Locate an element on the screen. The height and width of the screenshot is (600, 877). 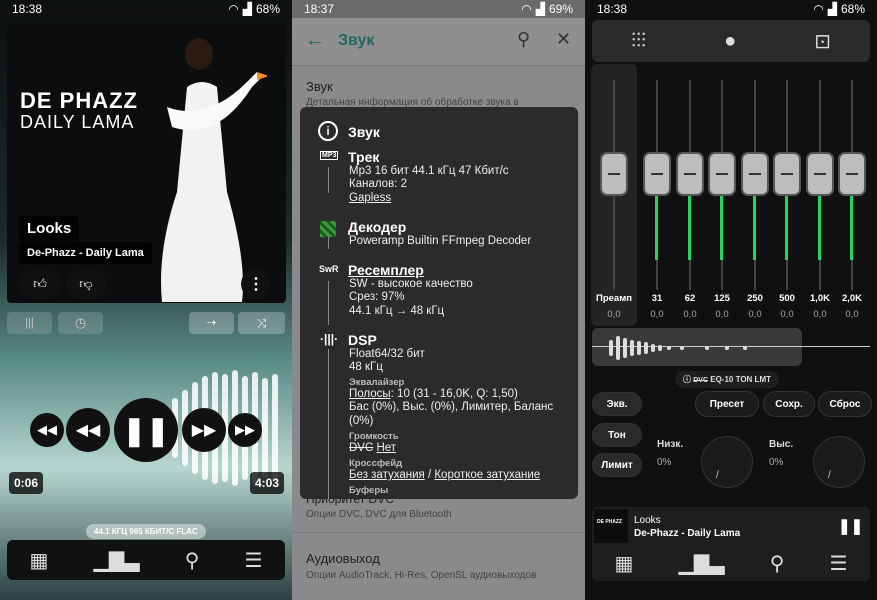
album-art-text-1: DE PHAZZ is located at coordinates (79, 100).